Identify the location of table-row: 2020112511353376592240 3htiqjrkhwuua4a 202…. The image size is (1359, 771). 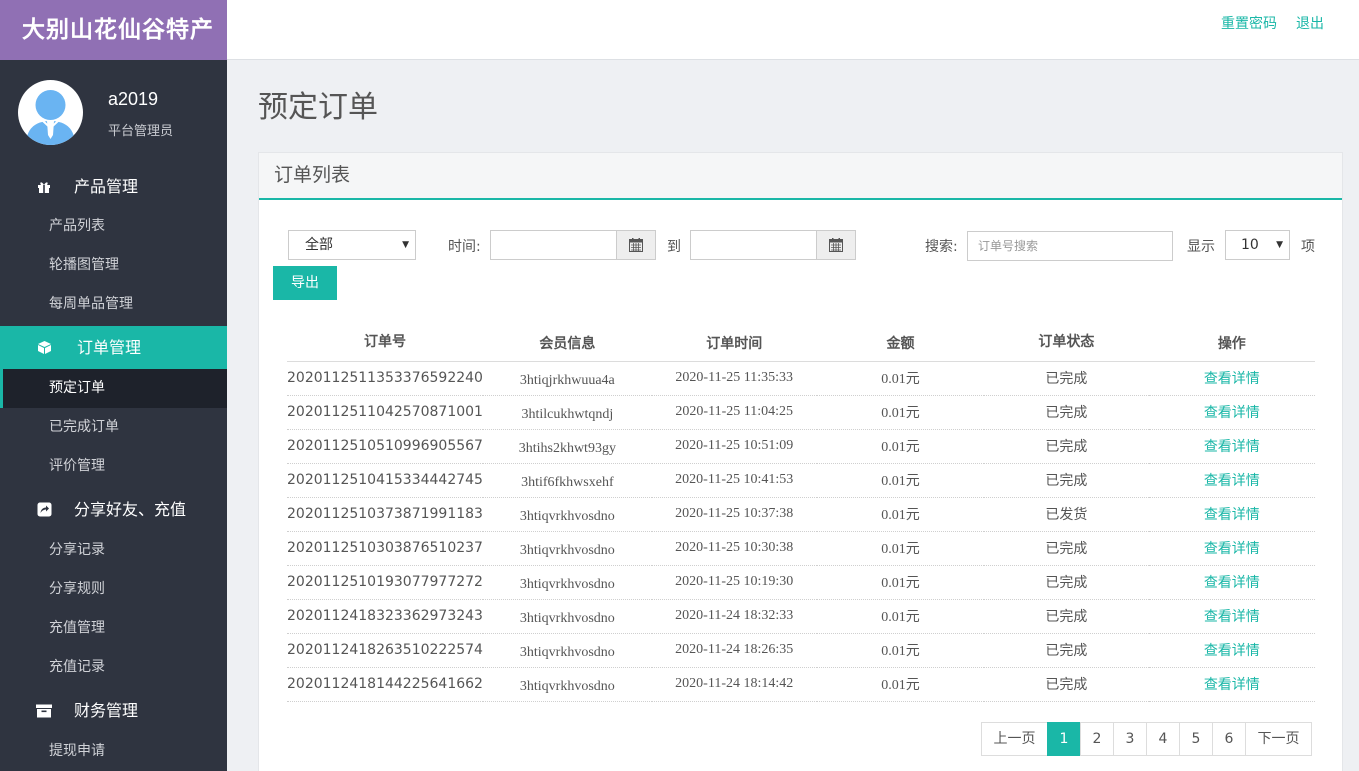
(801, 378).